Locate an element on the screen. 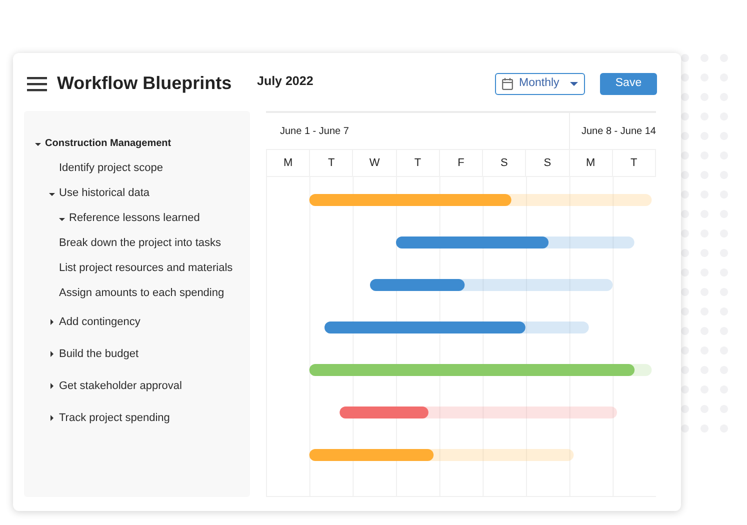 This screenshot has height=525, width=747. tree-item: Track project spending is located at coordinates (114, 418).